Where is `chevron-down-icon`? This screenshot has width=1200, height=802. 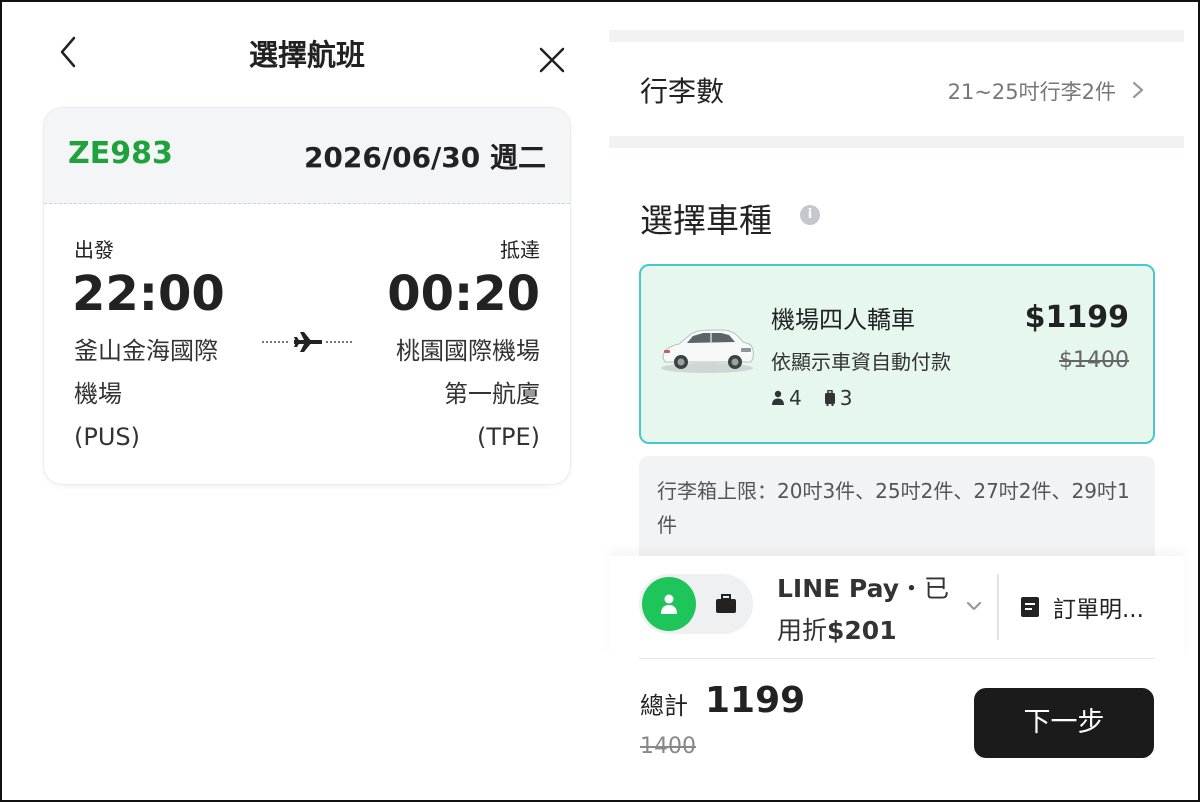
chevron-down-icon is located at coordinates (974, 606).